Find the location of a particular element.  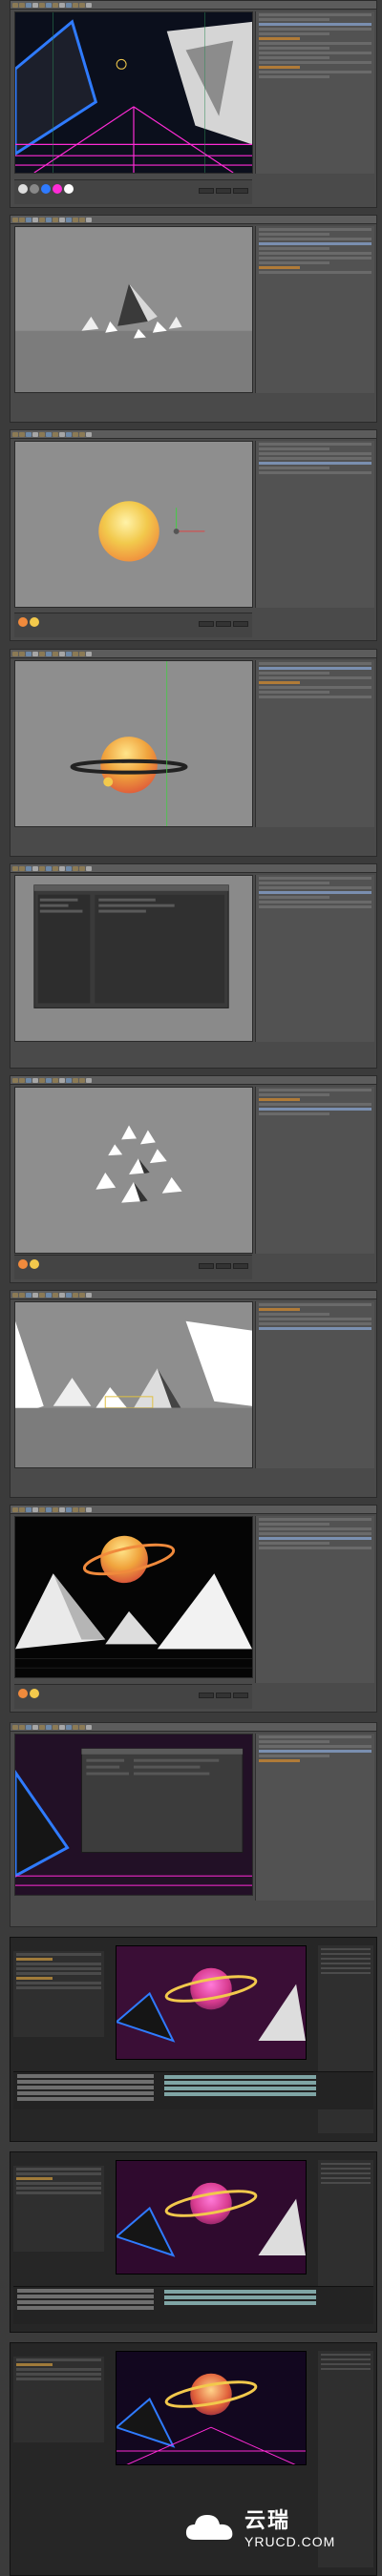

viewport-white-mountains is located at coordinates (133, 1384).